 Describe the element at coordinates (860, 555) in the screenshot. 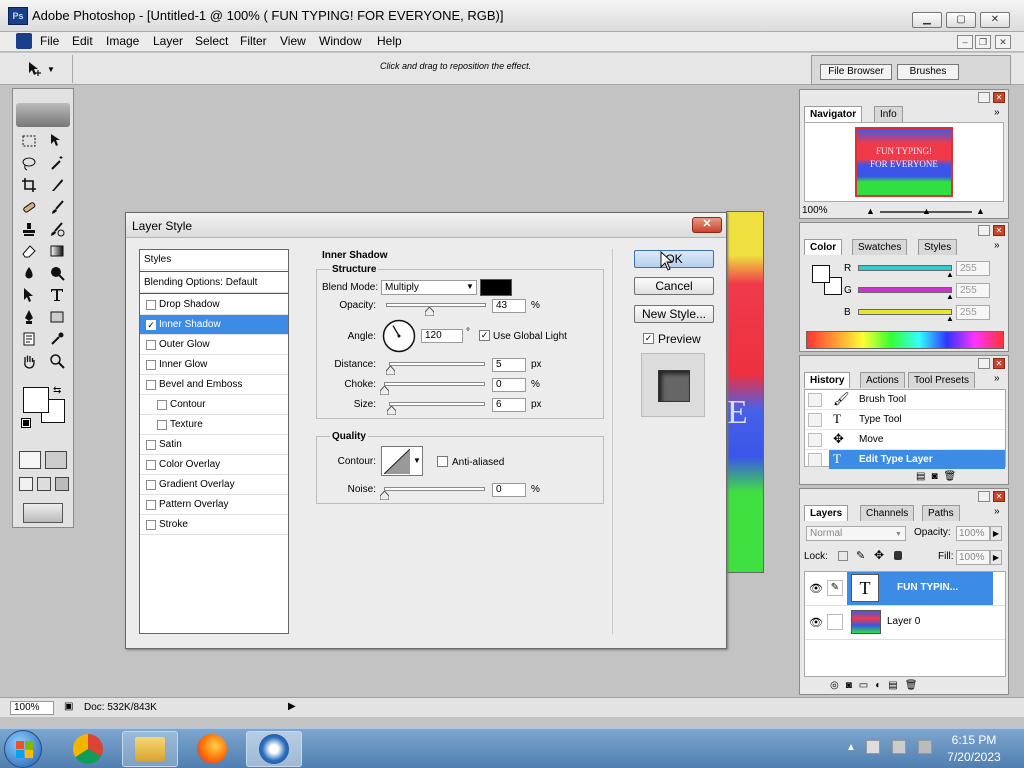

I see `lock-brush-icon: ✎` at that location.